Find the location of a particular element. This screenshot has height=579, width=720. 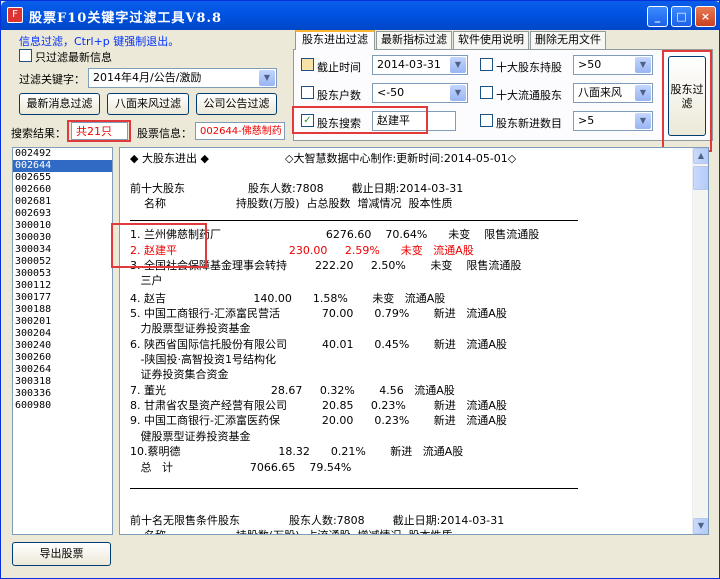

list-item: 300204 is located at coordinates (62, 334).